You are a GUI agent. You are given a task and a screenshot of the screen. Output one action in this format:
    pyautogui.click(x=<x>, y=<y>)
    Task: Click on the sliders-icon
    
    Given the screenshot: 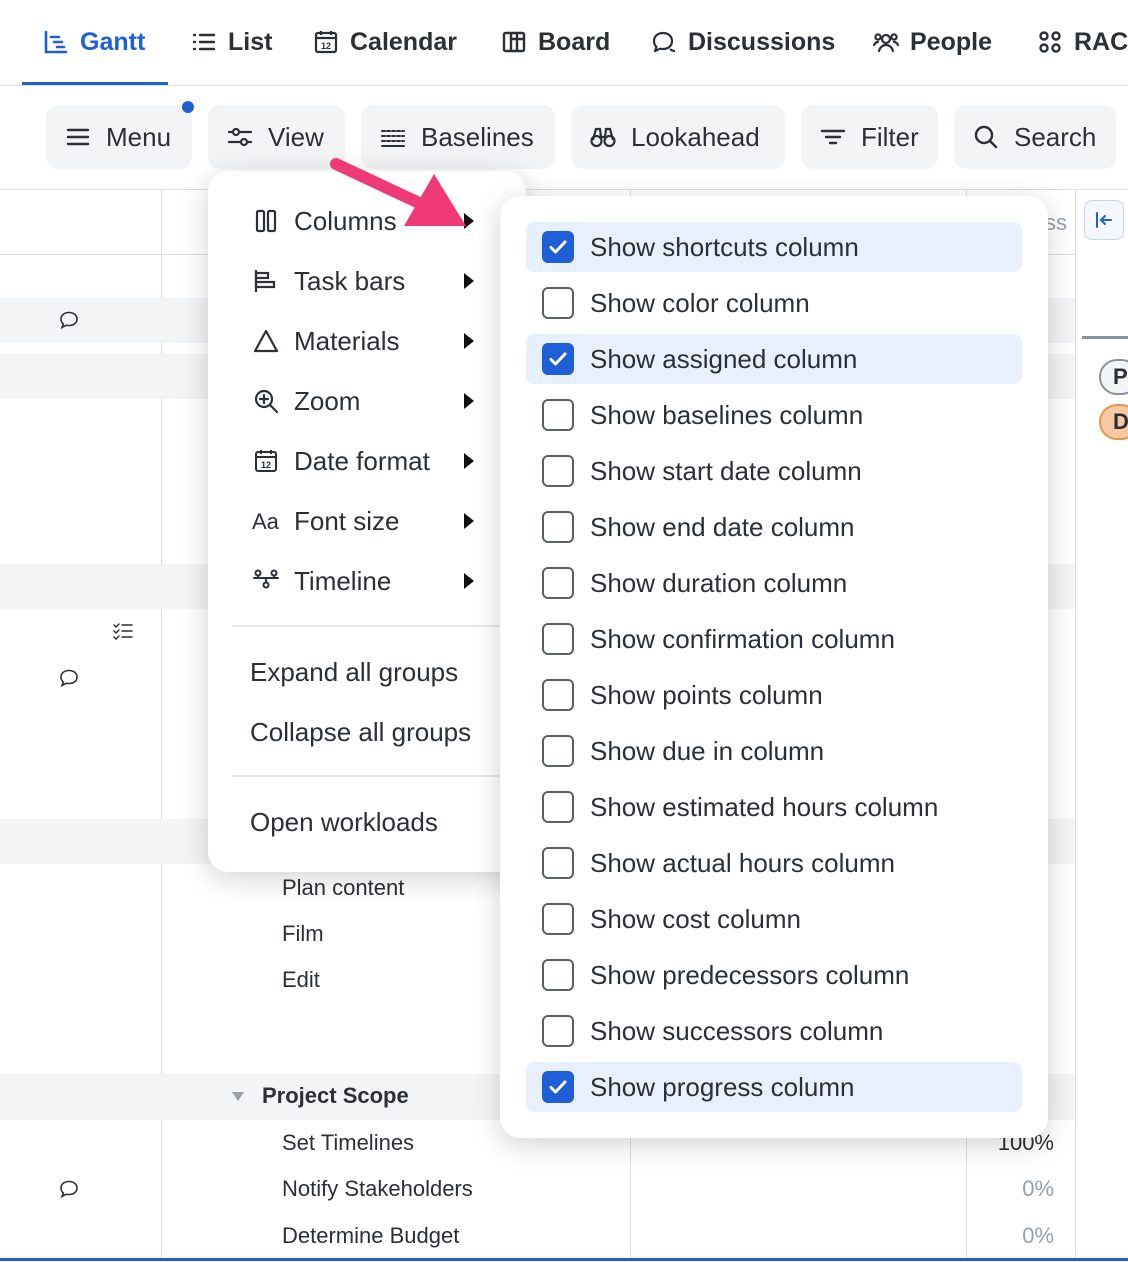 What is the action you would take?
    pyautogui.click(x=240, y=137)
    